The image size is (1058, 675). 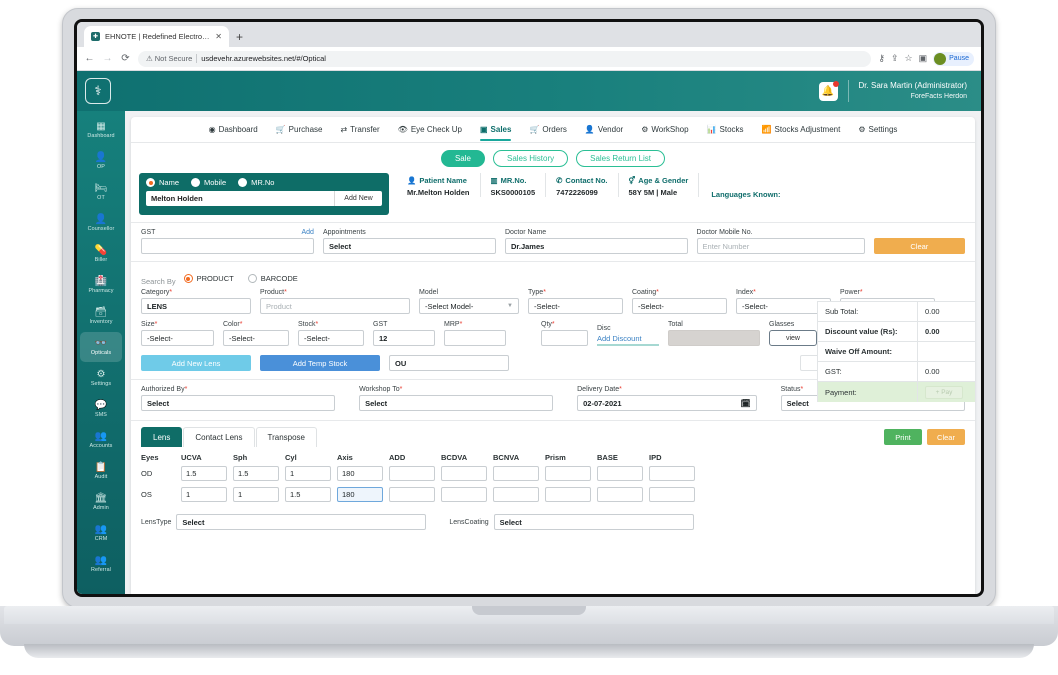 What do you see at coordinates (564, 338) in the screenshot?
I see `qty-input` at bounding box center [564, 338].